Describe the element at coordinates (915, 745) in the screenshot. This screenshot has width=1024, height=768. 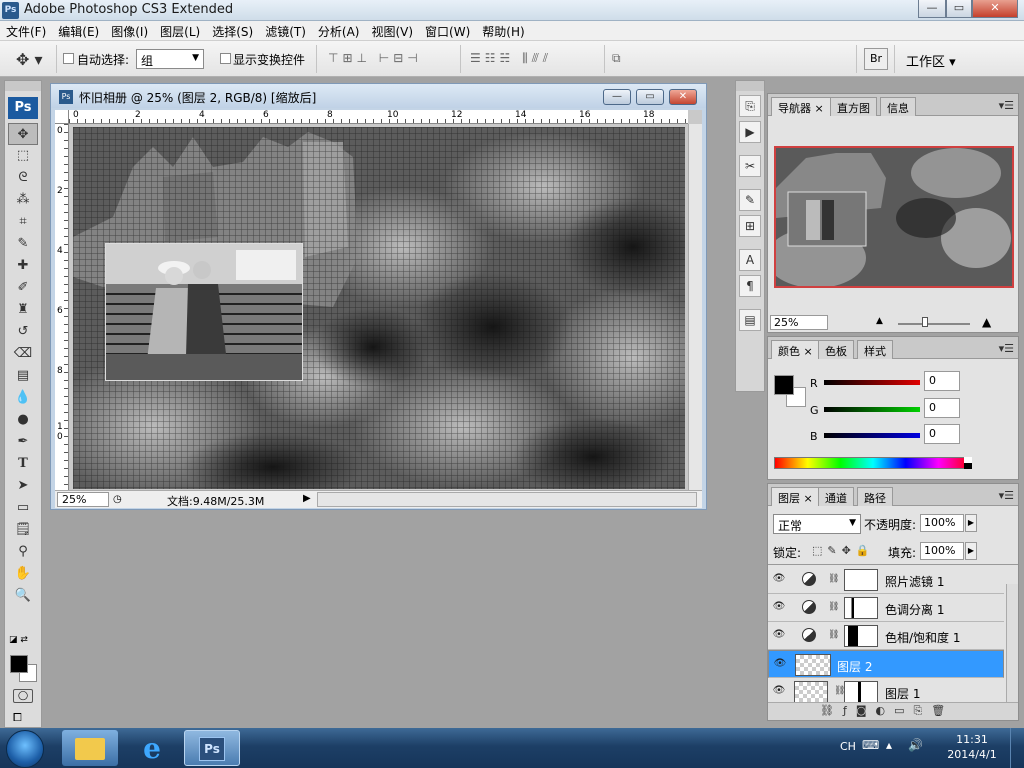
I see `volume-icon: 🔊` at that location.